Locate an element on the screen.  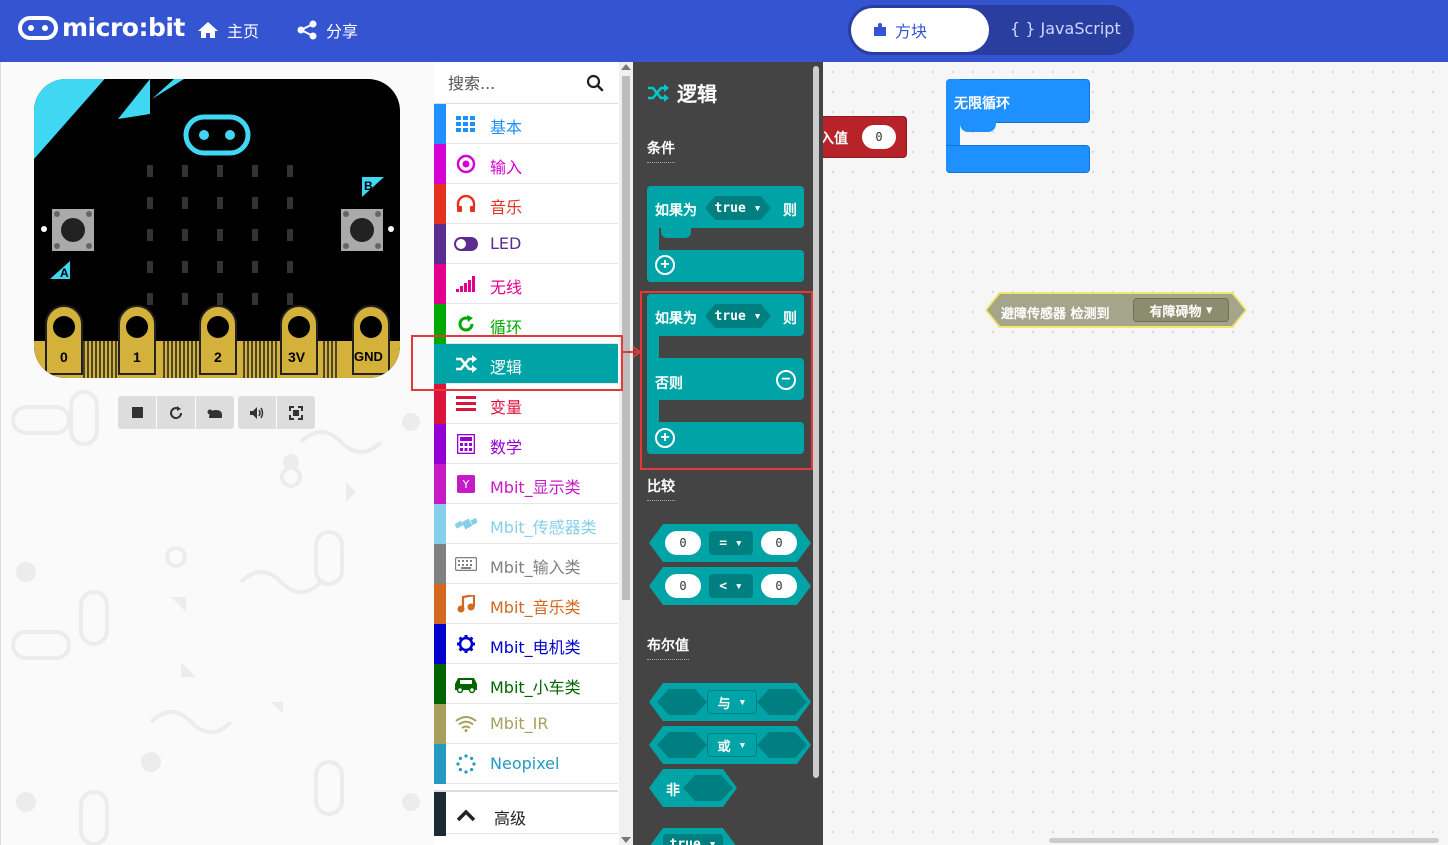
section-conditions: 条件 is located at coordinates (661, 150).